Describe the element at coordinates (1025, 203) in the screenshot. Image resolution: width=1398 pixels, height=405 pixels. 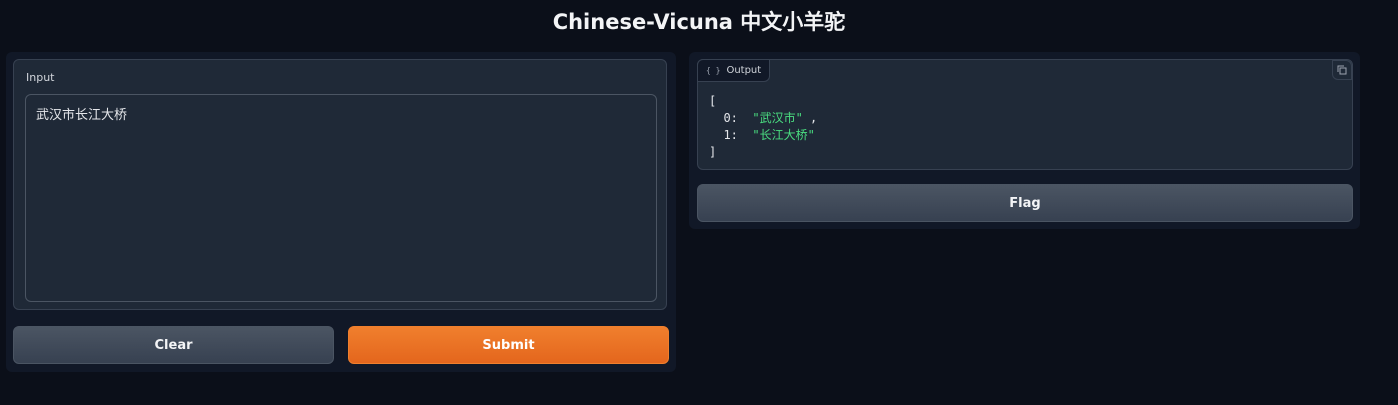
I see `flag-button: Flag` at that location.